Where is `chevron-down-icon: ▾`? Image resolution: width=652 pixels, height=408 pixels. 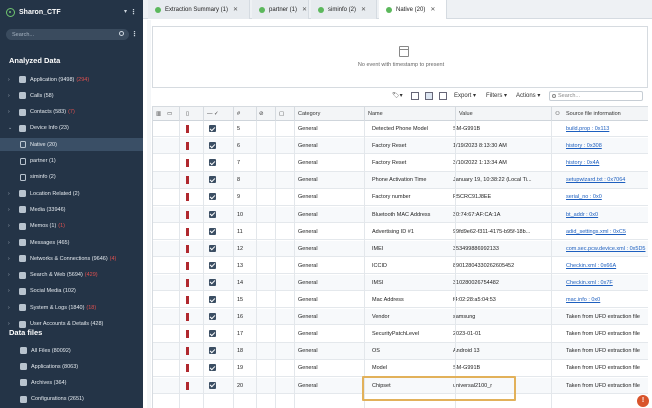 chevron-down-icon: ▾ is located at coordinates (125, 11).